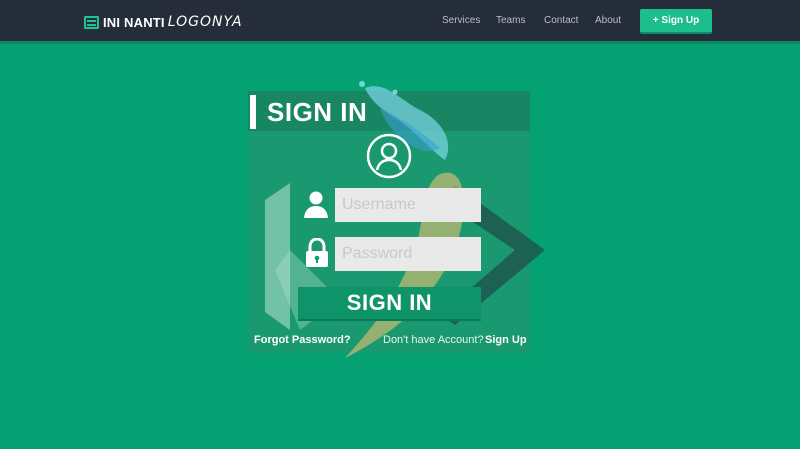 The image size is (800, 449). Describe the element at coordinates (253, 112) in the screenshot. I see `header-accent-bar` at that location.